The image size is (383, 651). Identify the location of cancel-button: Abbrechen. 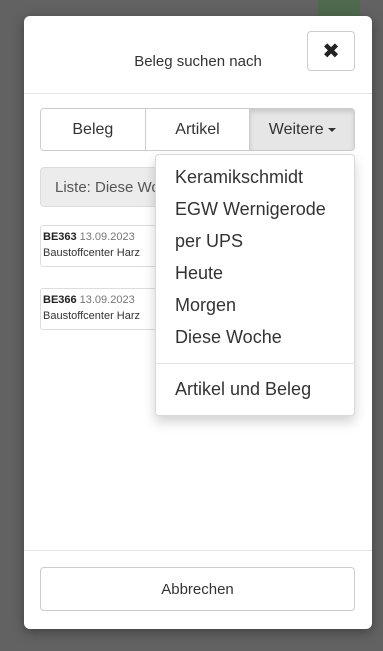
(197, 589).